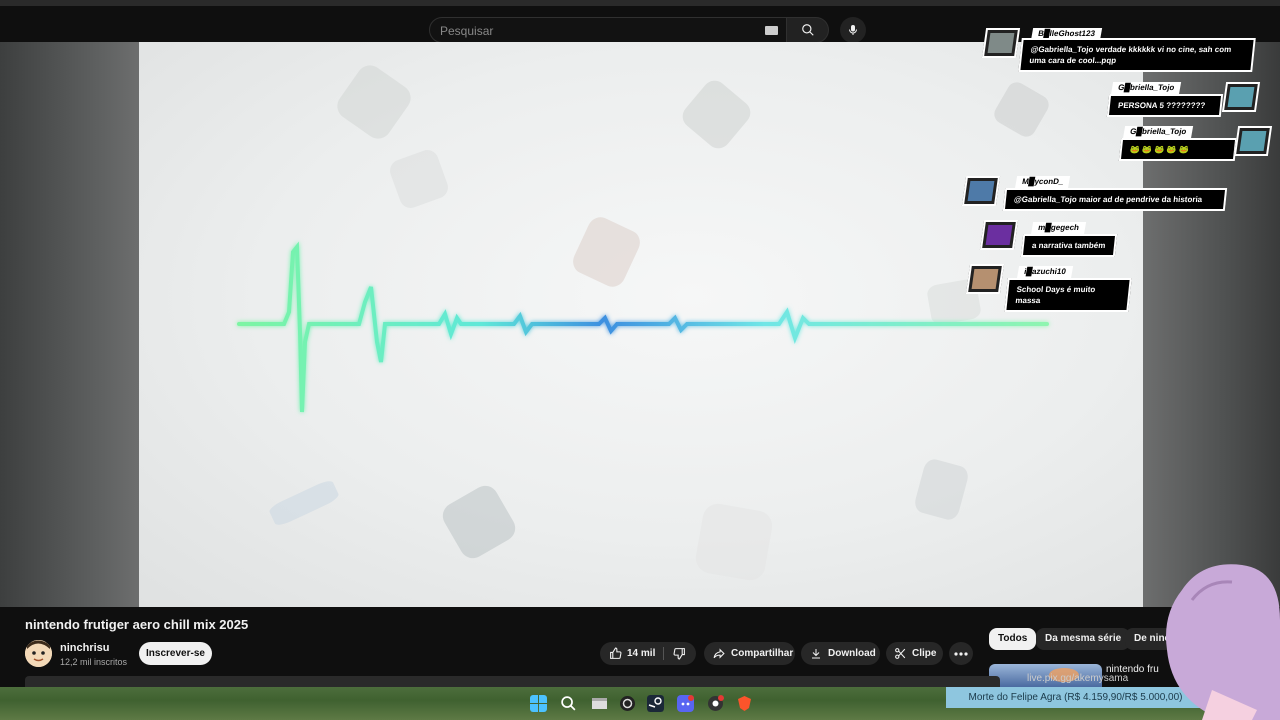 Image resolution: width=1280 pixels, height=720 pixels. Describe the element at coordinates (685, 703) in the screenshot. I see `discord-icon` at that location.